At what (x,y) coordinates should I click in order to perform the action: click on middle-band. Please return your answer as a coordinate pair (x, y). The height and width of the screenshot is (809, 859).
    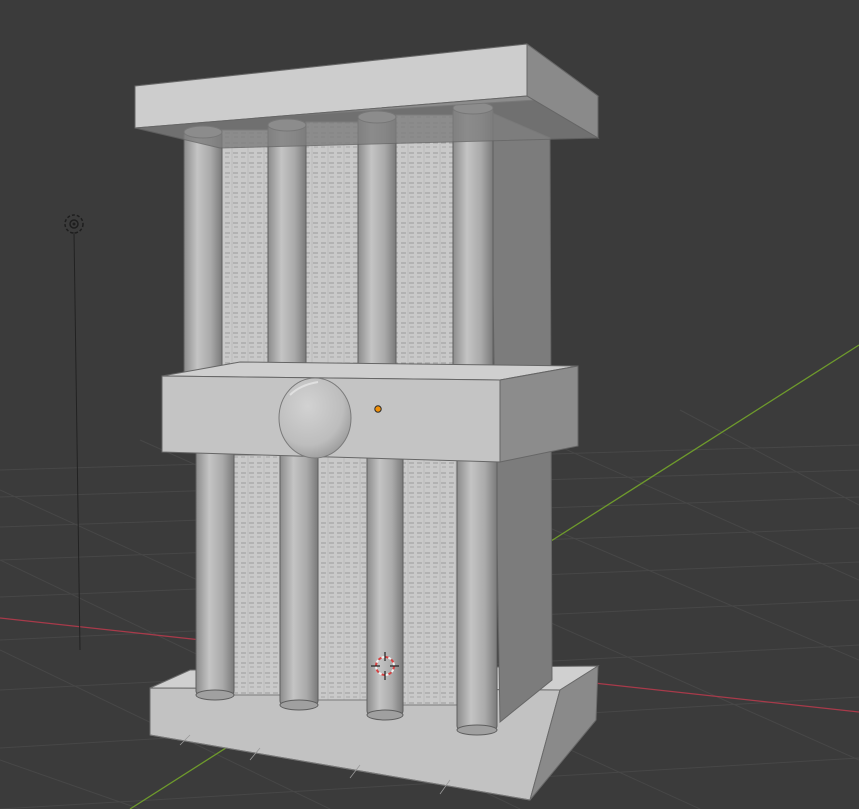
    Looking at the image, I should click on (370, 412).